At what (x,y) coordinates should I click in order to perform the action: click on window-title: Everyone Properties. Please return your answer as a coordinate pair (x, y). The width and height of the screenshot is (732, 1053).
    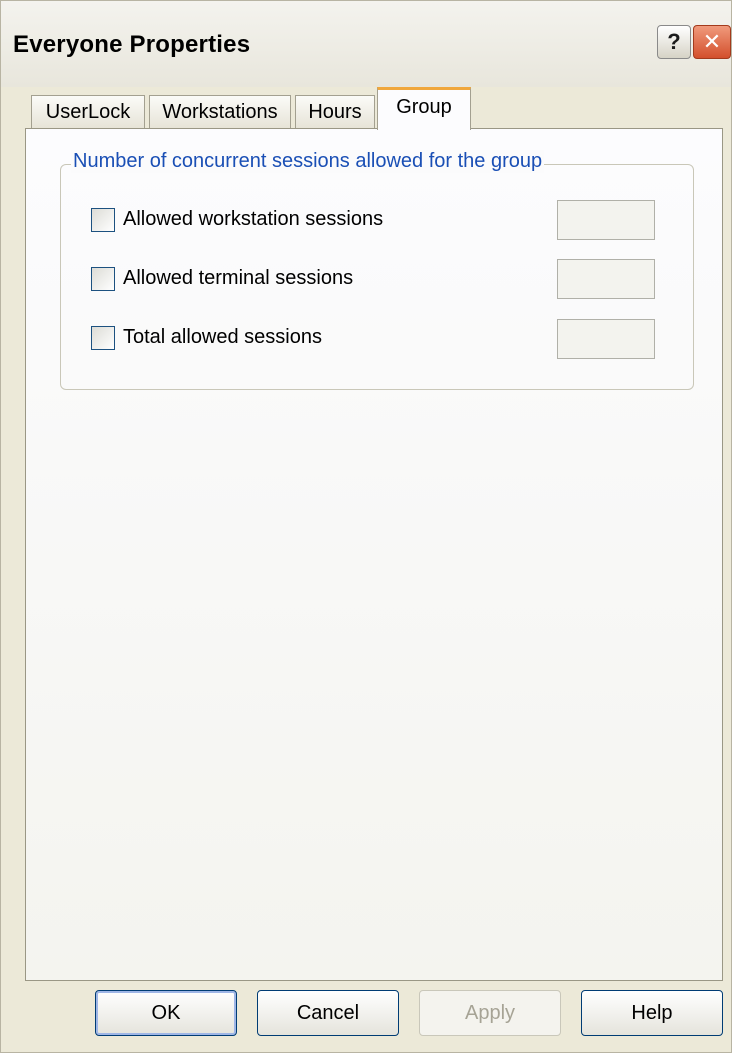
    Looking at the image, I should click on (132, 44).